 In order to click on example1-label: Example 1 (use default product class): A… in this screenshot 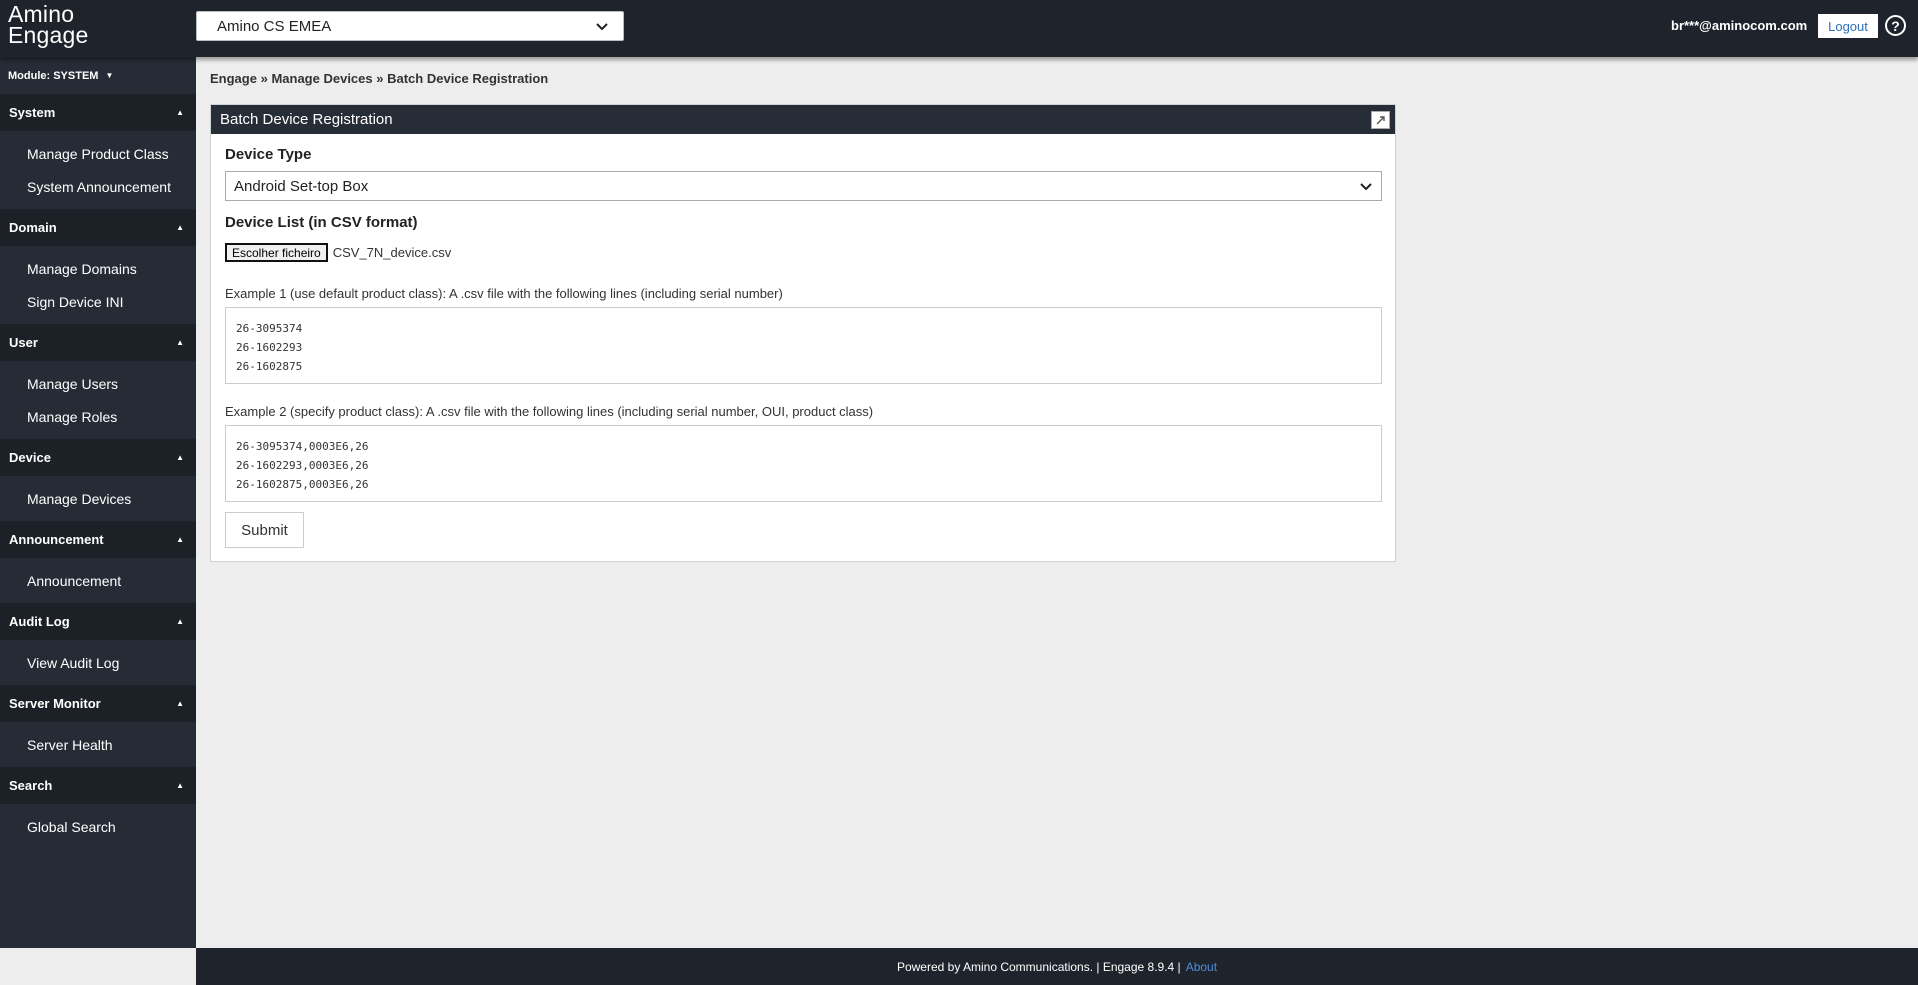, I will do `click(504, 293)`.